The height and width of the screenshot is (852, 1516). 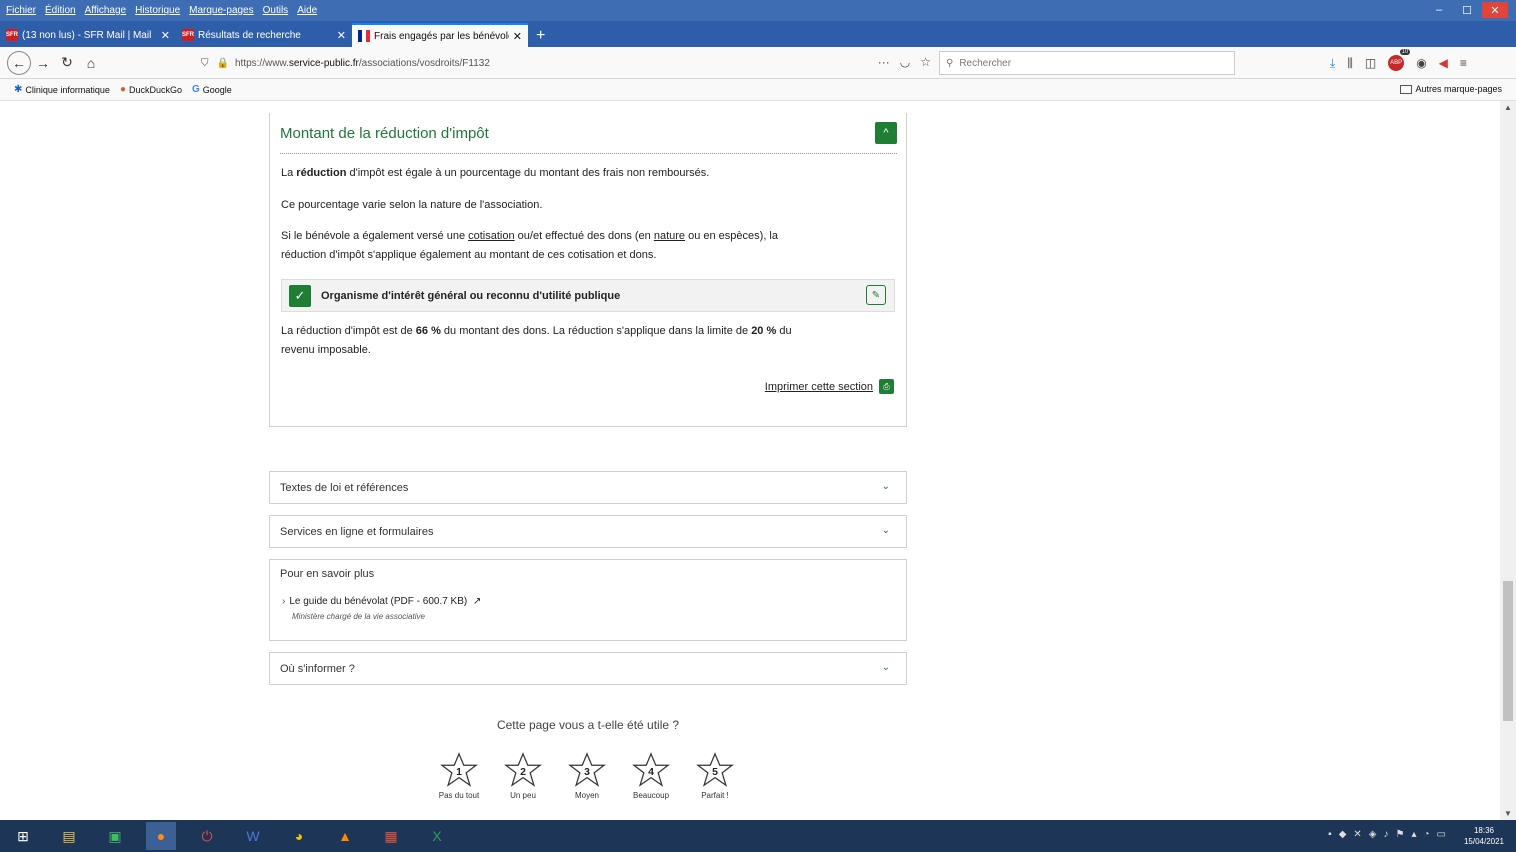 What do you see at coordinates (23, 836) in the screenshot?
I see `windows-start-icon: ⊞` at bounding box center [23, 836].